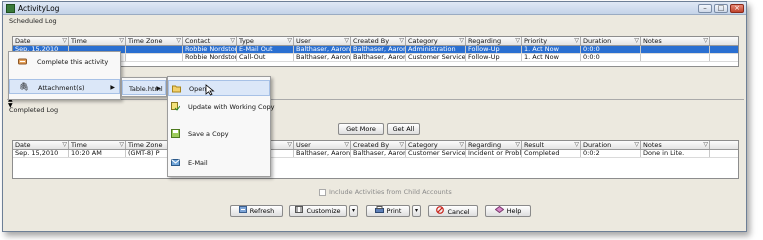  Describe the element at coordinates (219, 163) in the screenshot. I see `menu-item-email: E-Mail` at that location.